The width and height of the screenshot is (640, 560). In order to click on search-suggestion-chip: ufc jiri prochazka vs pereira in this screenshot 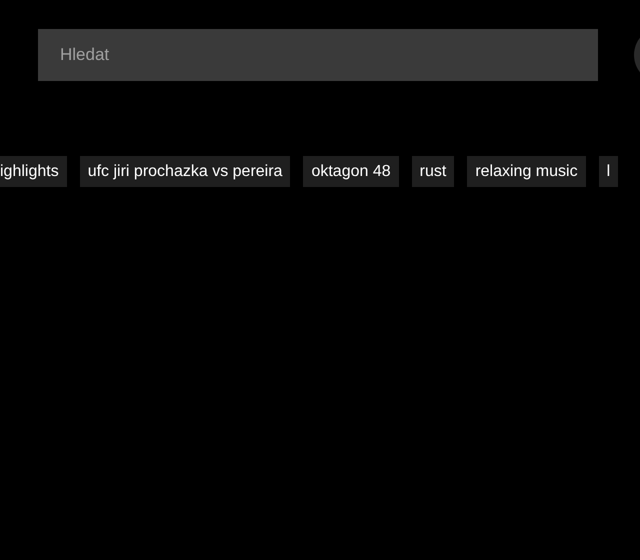, I will do `click(185, 171)`.